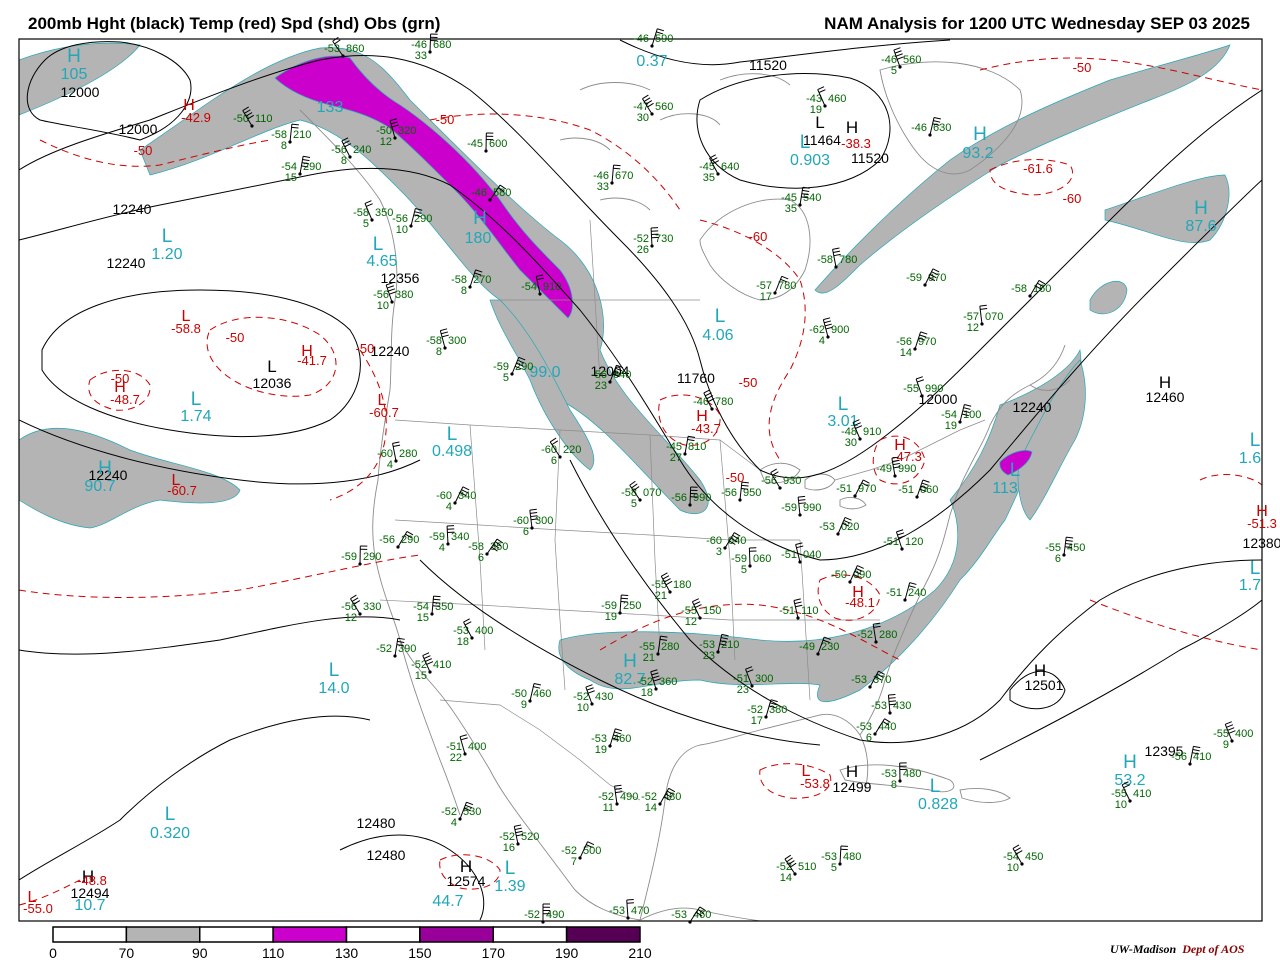 This screenshot has width=1280, height=960. I want to click on station-temperature: -50, so click(241, 119).